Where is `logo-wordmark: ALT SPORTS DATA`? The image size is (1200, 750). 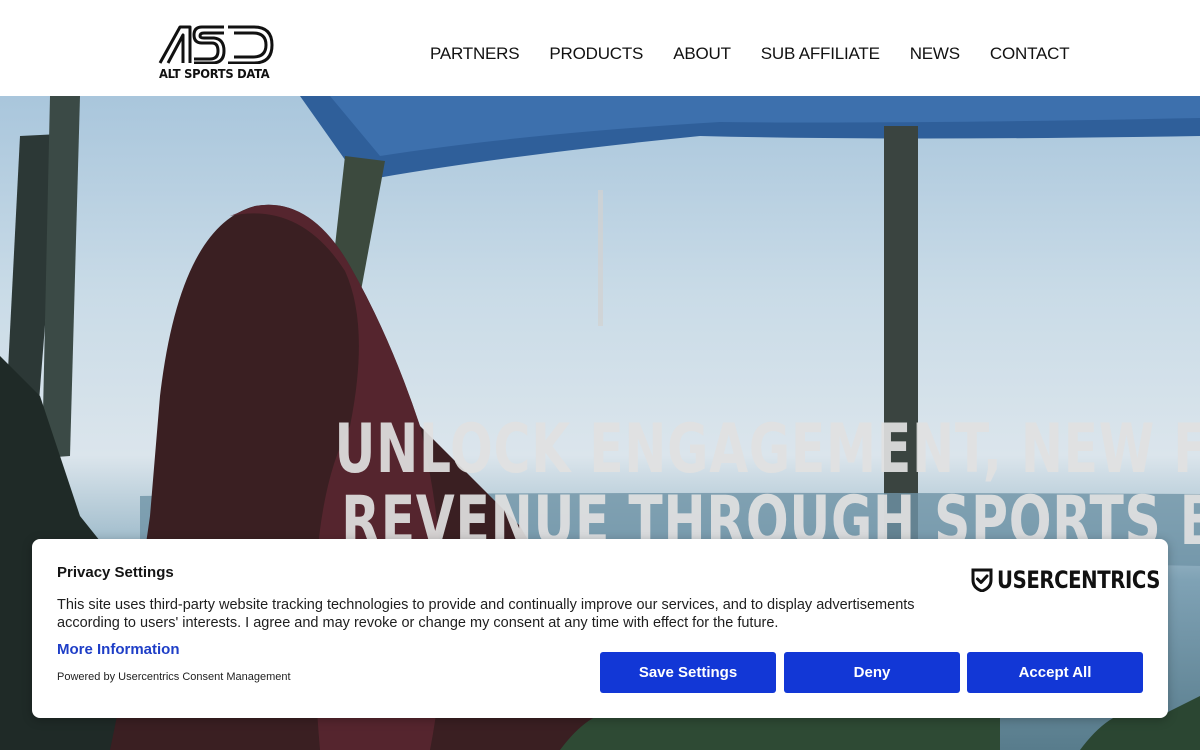
logo-wordmark: ALT SPORTS DATA is located at coordinates (214, 73).